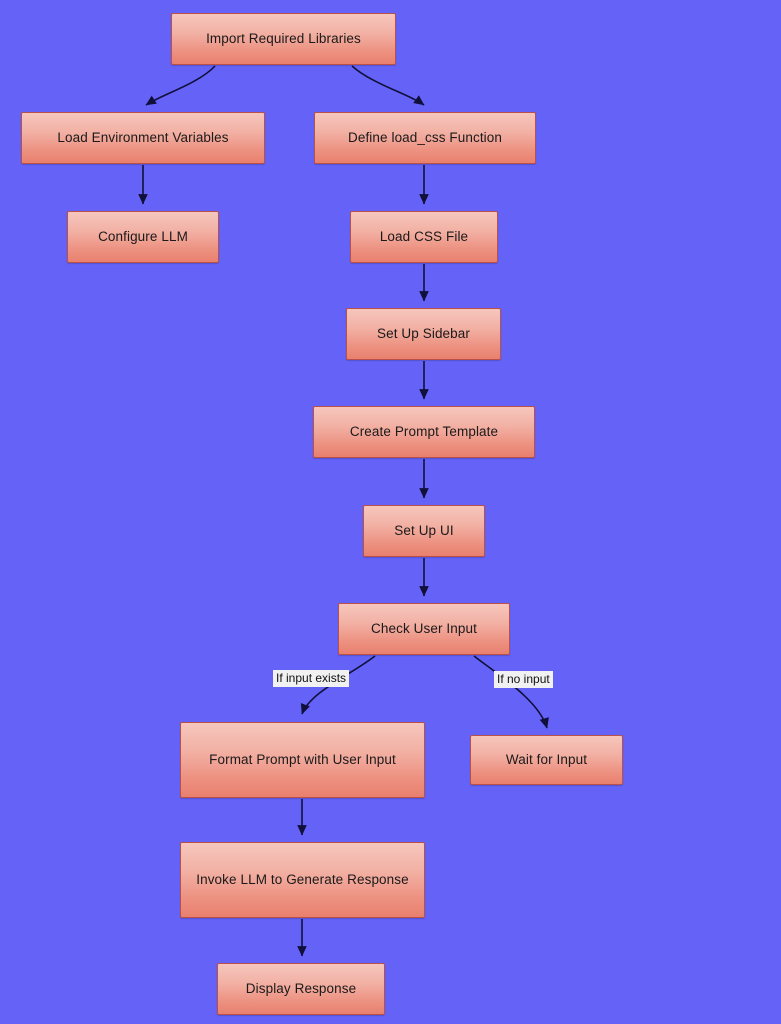 This screenshot has height=1024, width=781. I want to click on flow-node-n4: Configure LLM, so click(143, 237).